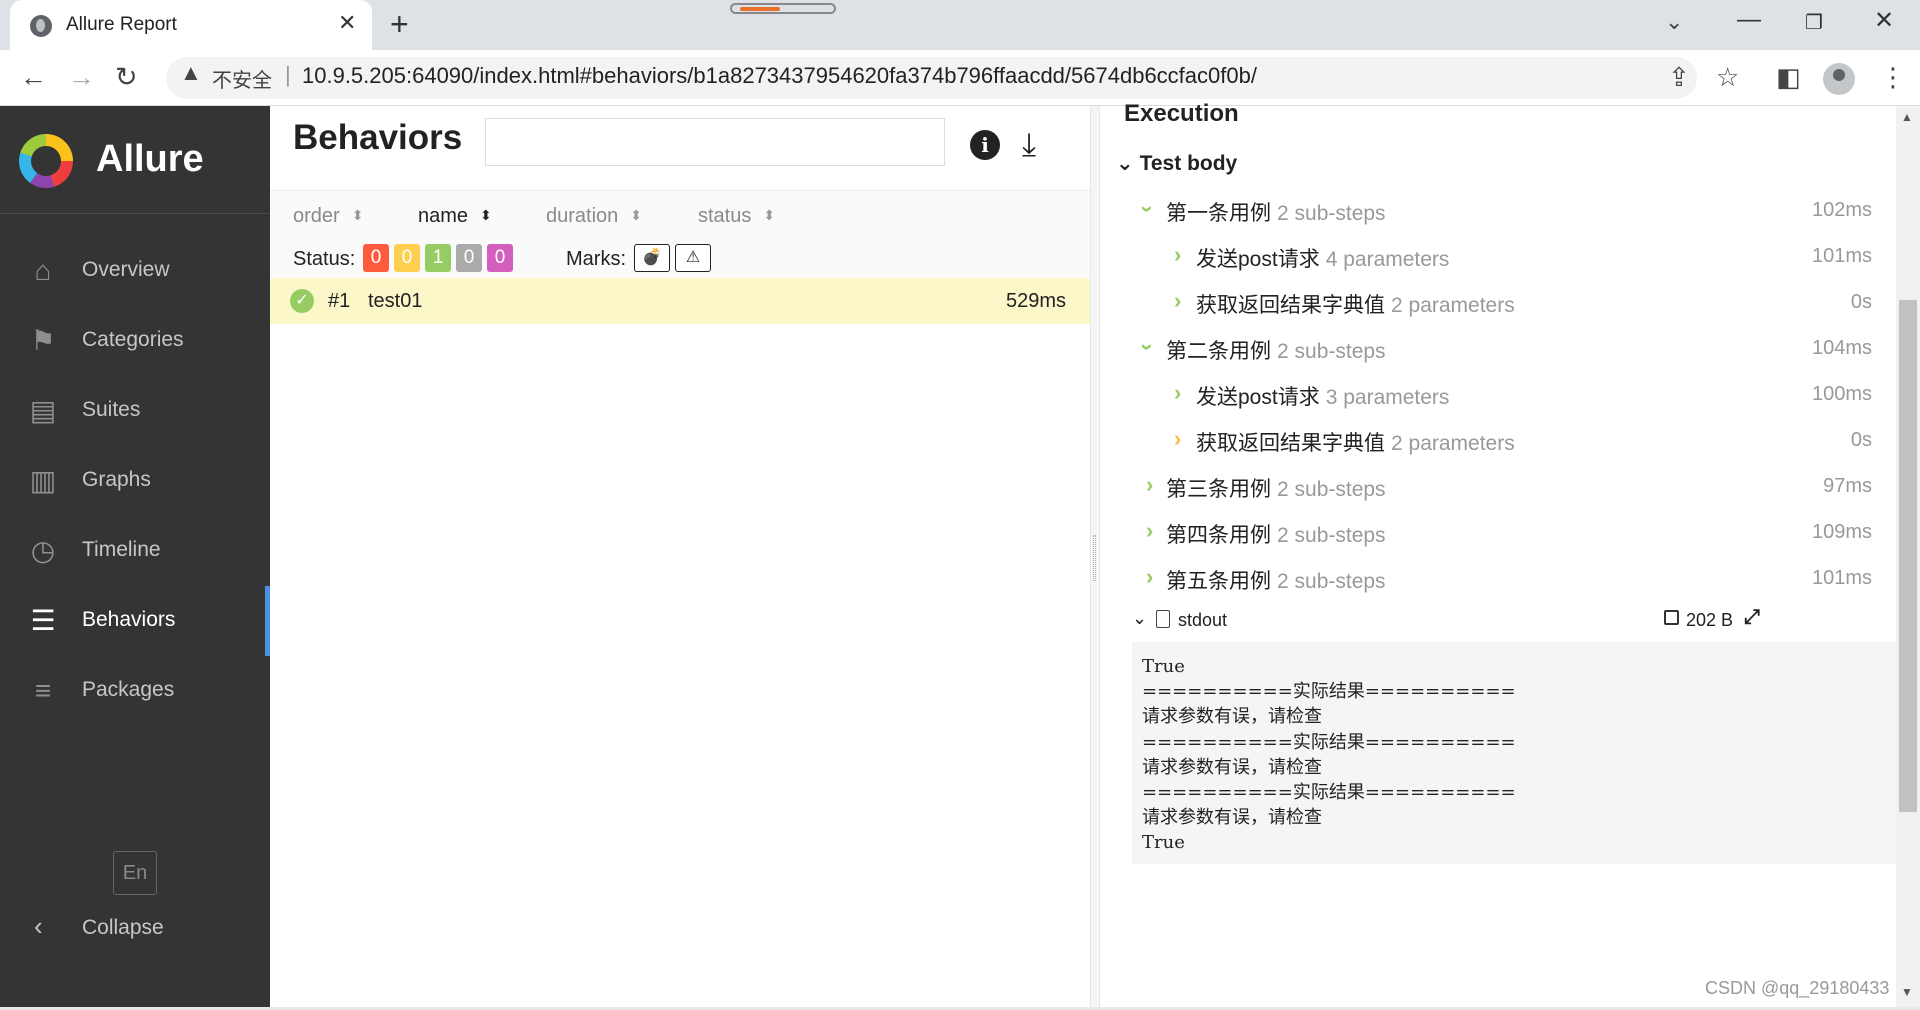 The height and width of the screenshot is (1010, 1920). I want to click on sidebar-item-label: Categories, so click(133, 339).